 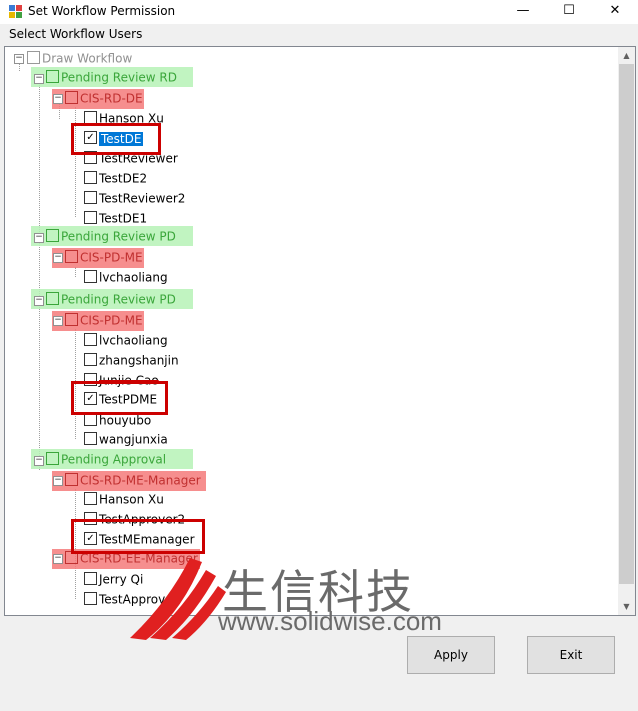 I want to click on node-label: CIS-RD-DE, so click(x=111, y=98).